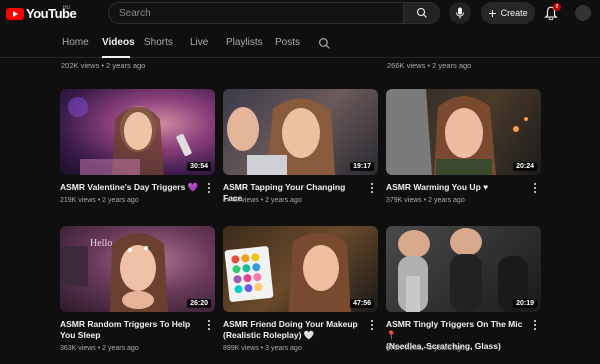  Describe the element at coordinates (262, 348) in the screenshot. I see `video-meta: 899K views • 3 years ago` at that location.